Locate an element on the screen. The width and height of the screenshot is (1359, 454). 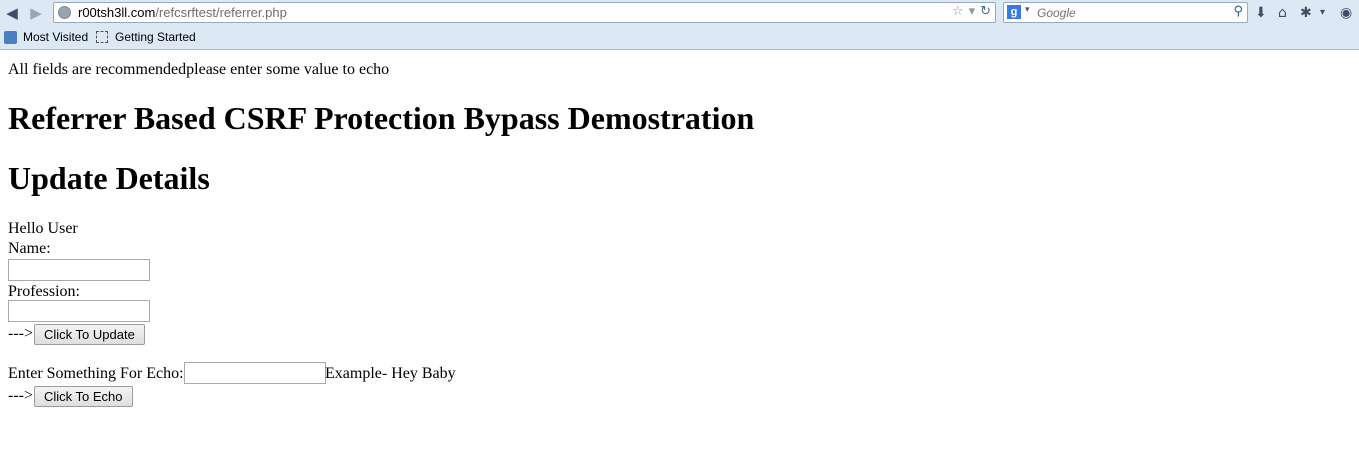
engine-dropdown-icon: ▾ is located at coordinates (1027, 10).